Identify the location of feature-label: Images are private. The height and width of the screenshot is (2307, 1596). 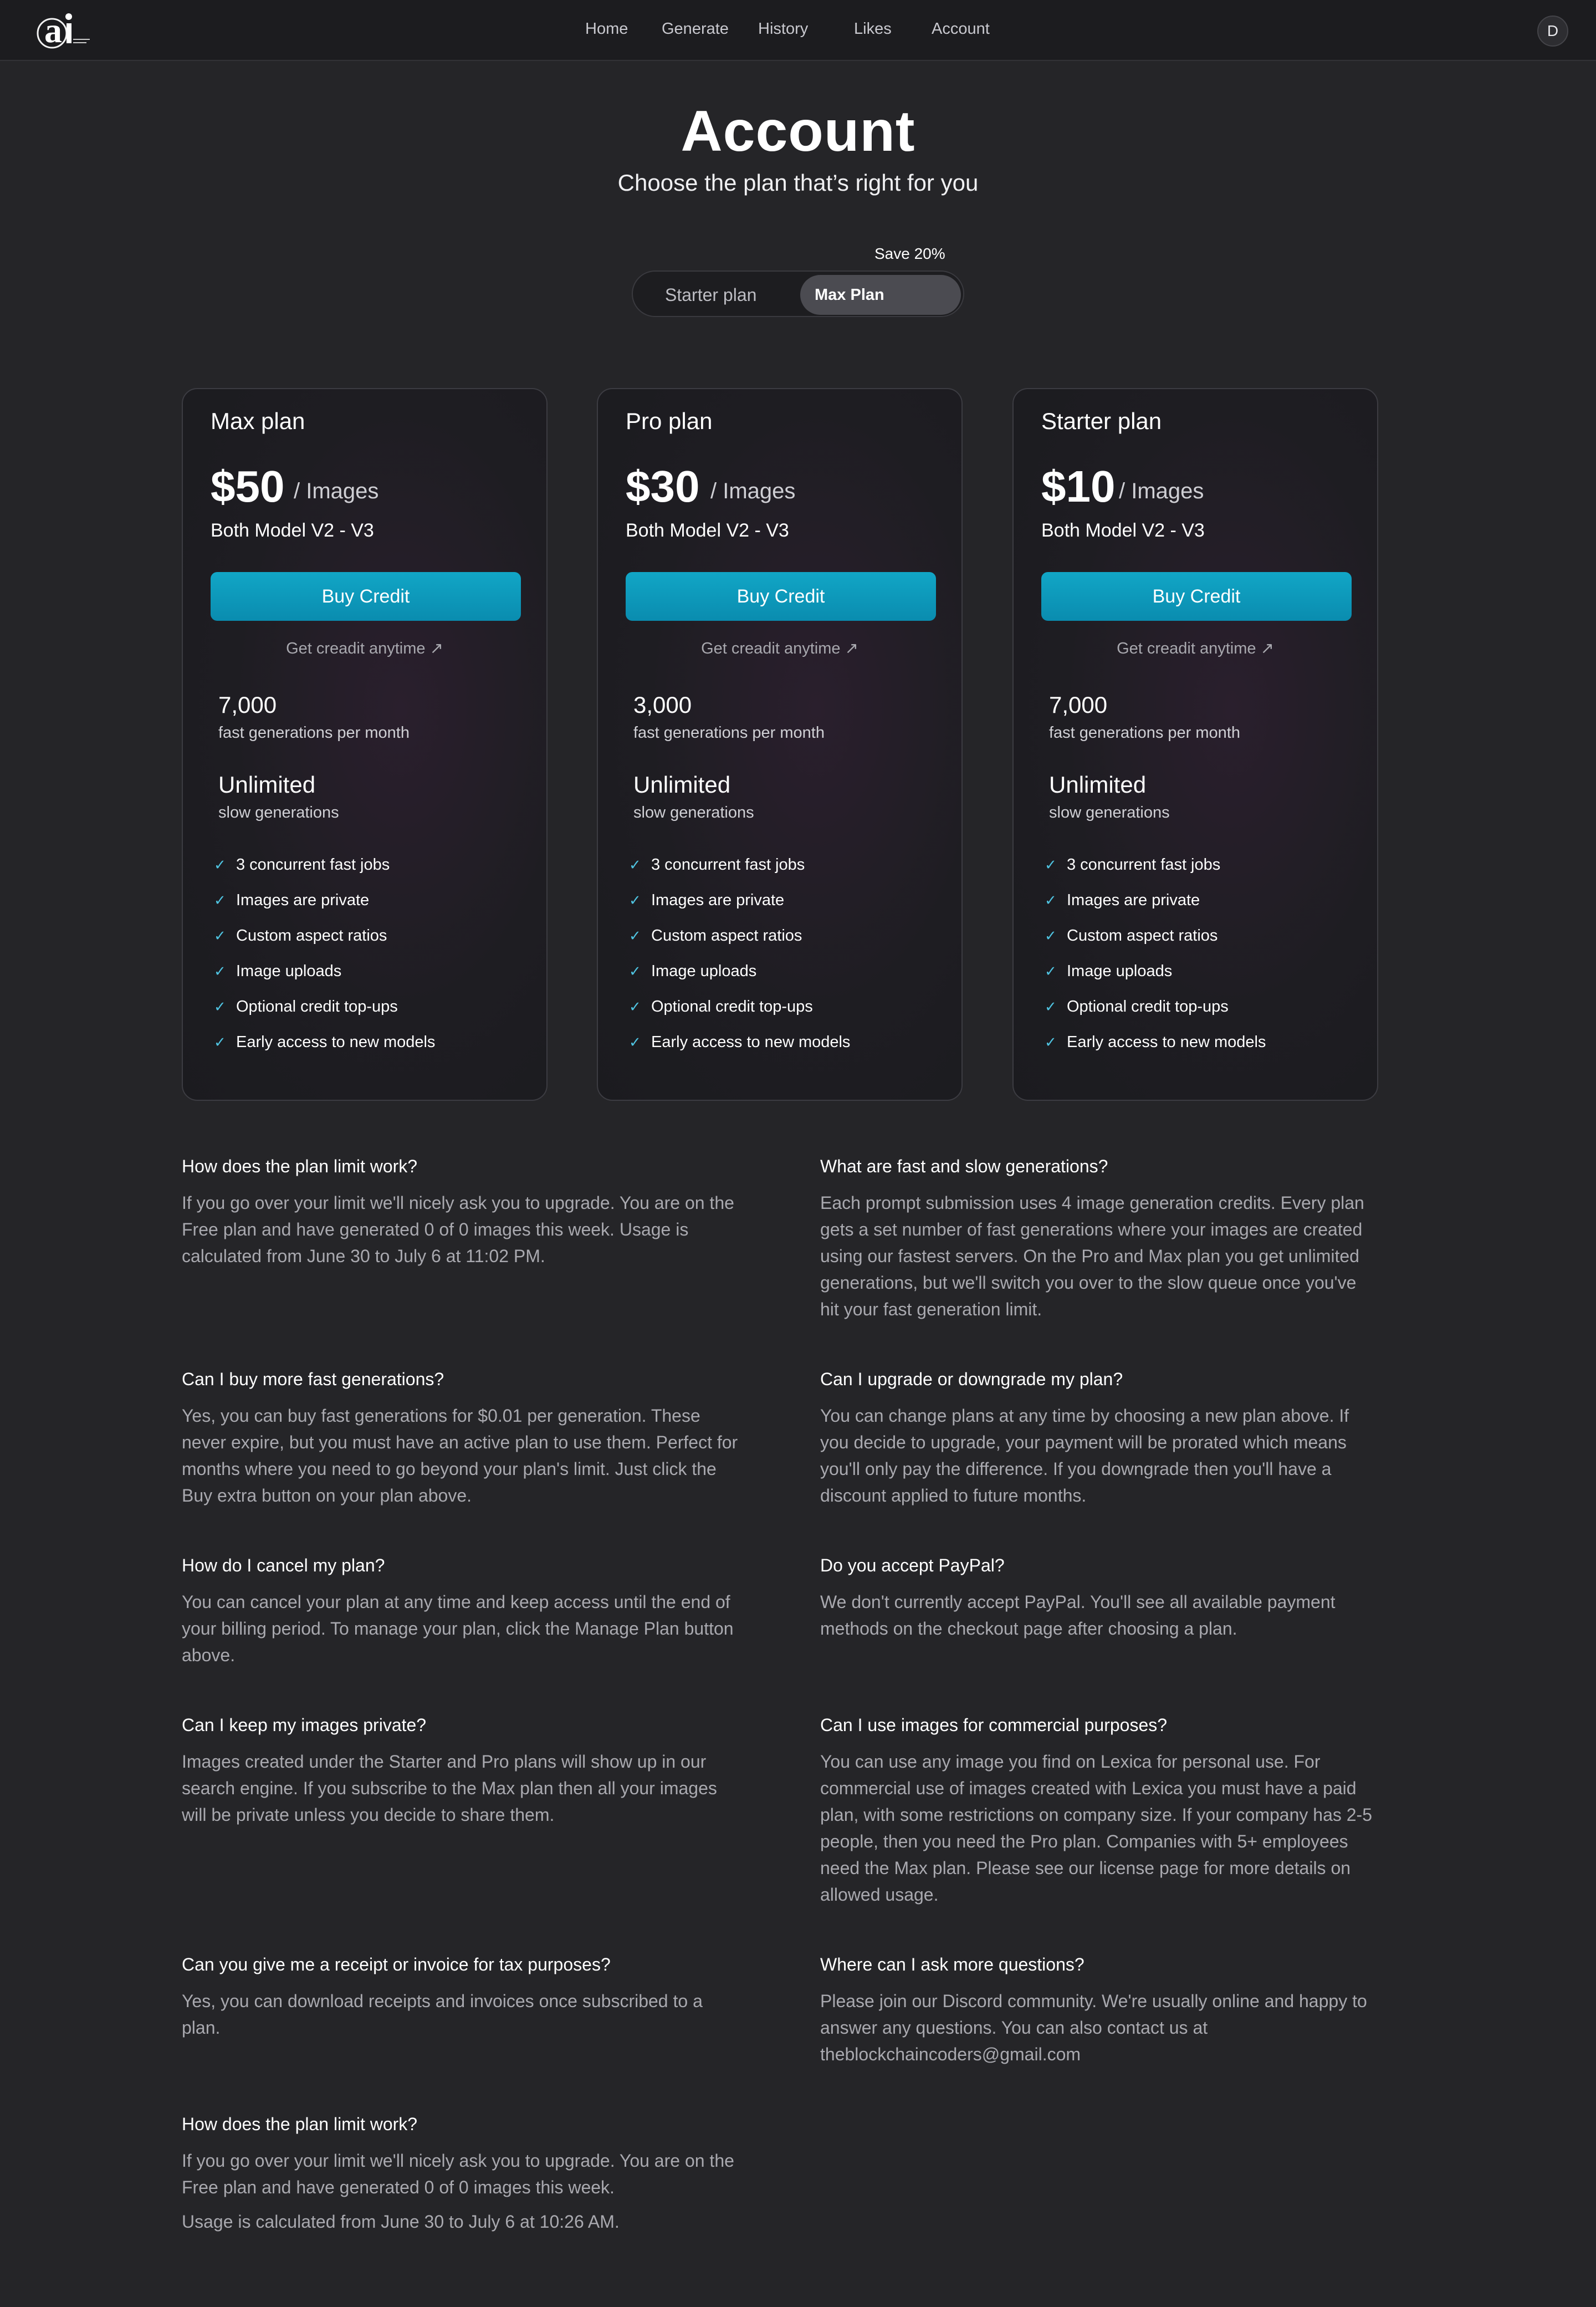
(1133, 900).